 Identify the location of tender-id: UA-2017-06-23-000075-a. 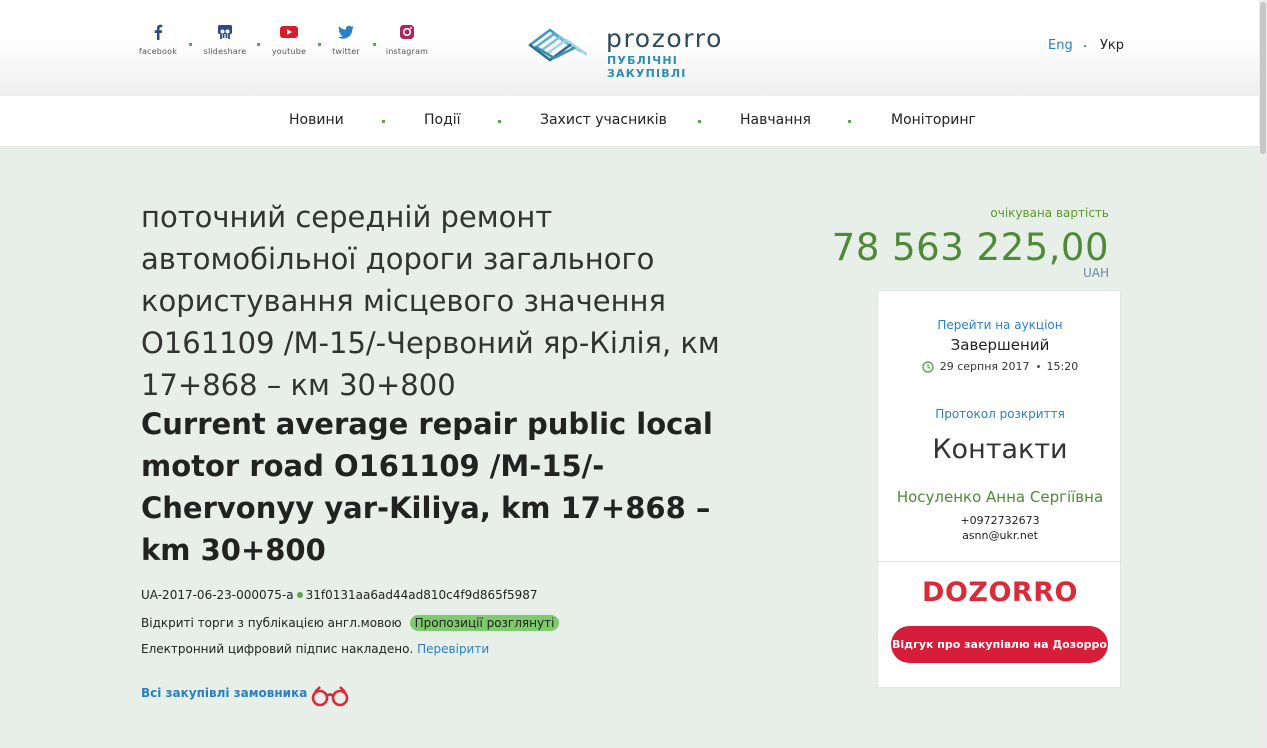
(217, 595).